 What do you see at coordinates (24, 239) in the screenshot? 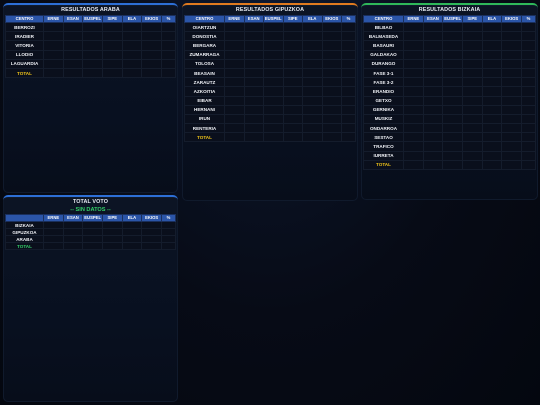
I see `center-name: ARABA` at bounding box center [24, 239].